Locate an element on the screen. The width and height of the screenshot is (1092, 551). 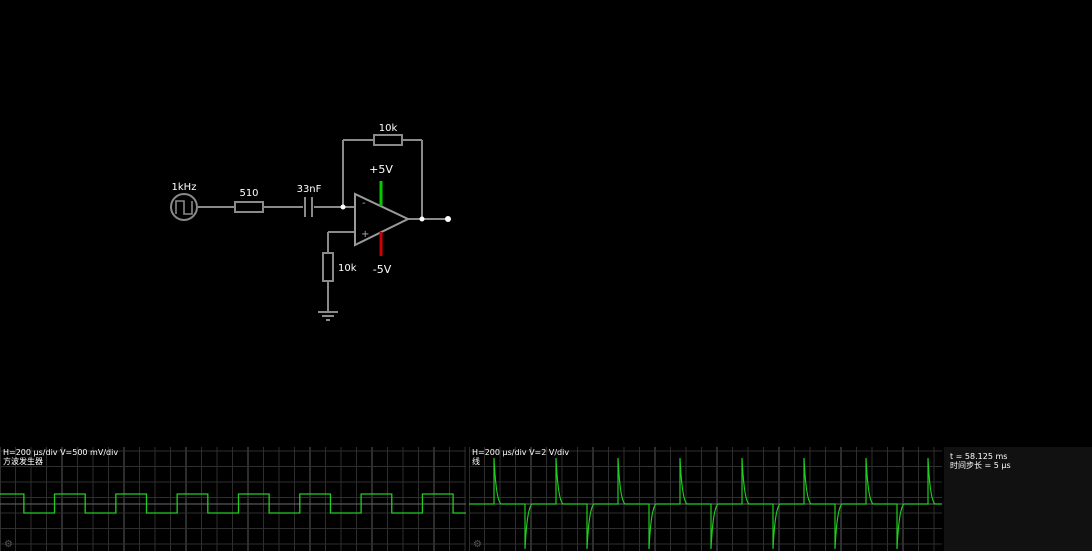
sim-time: t = 58.125 ms is located at coordinates (979, 456).